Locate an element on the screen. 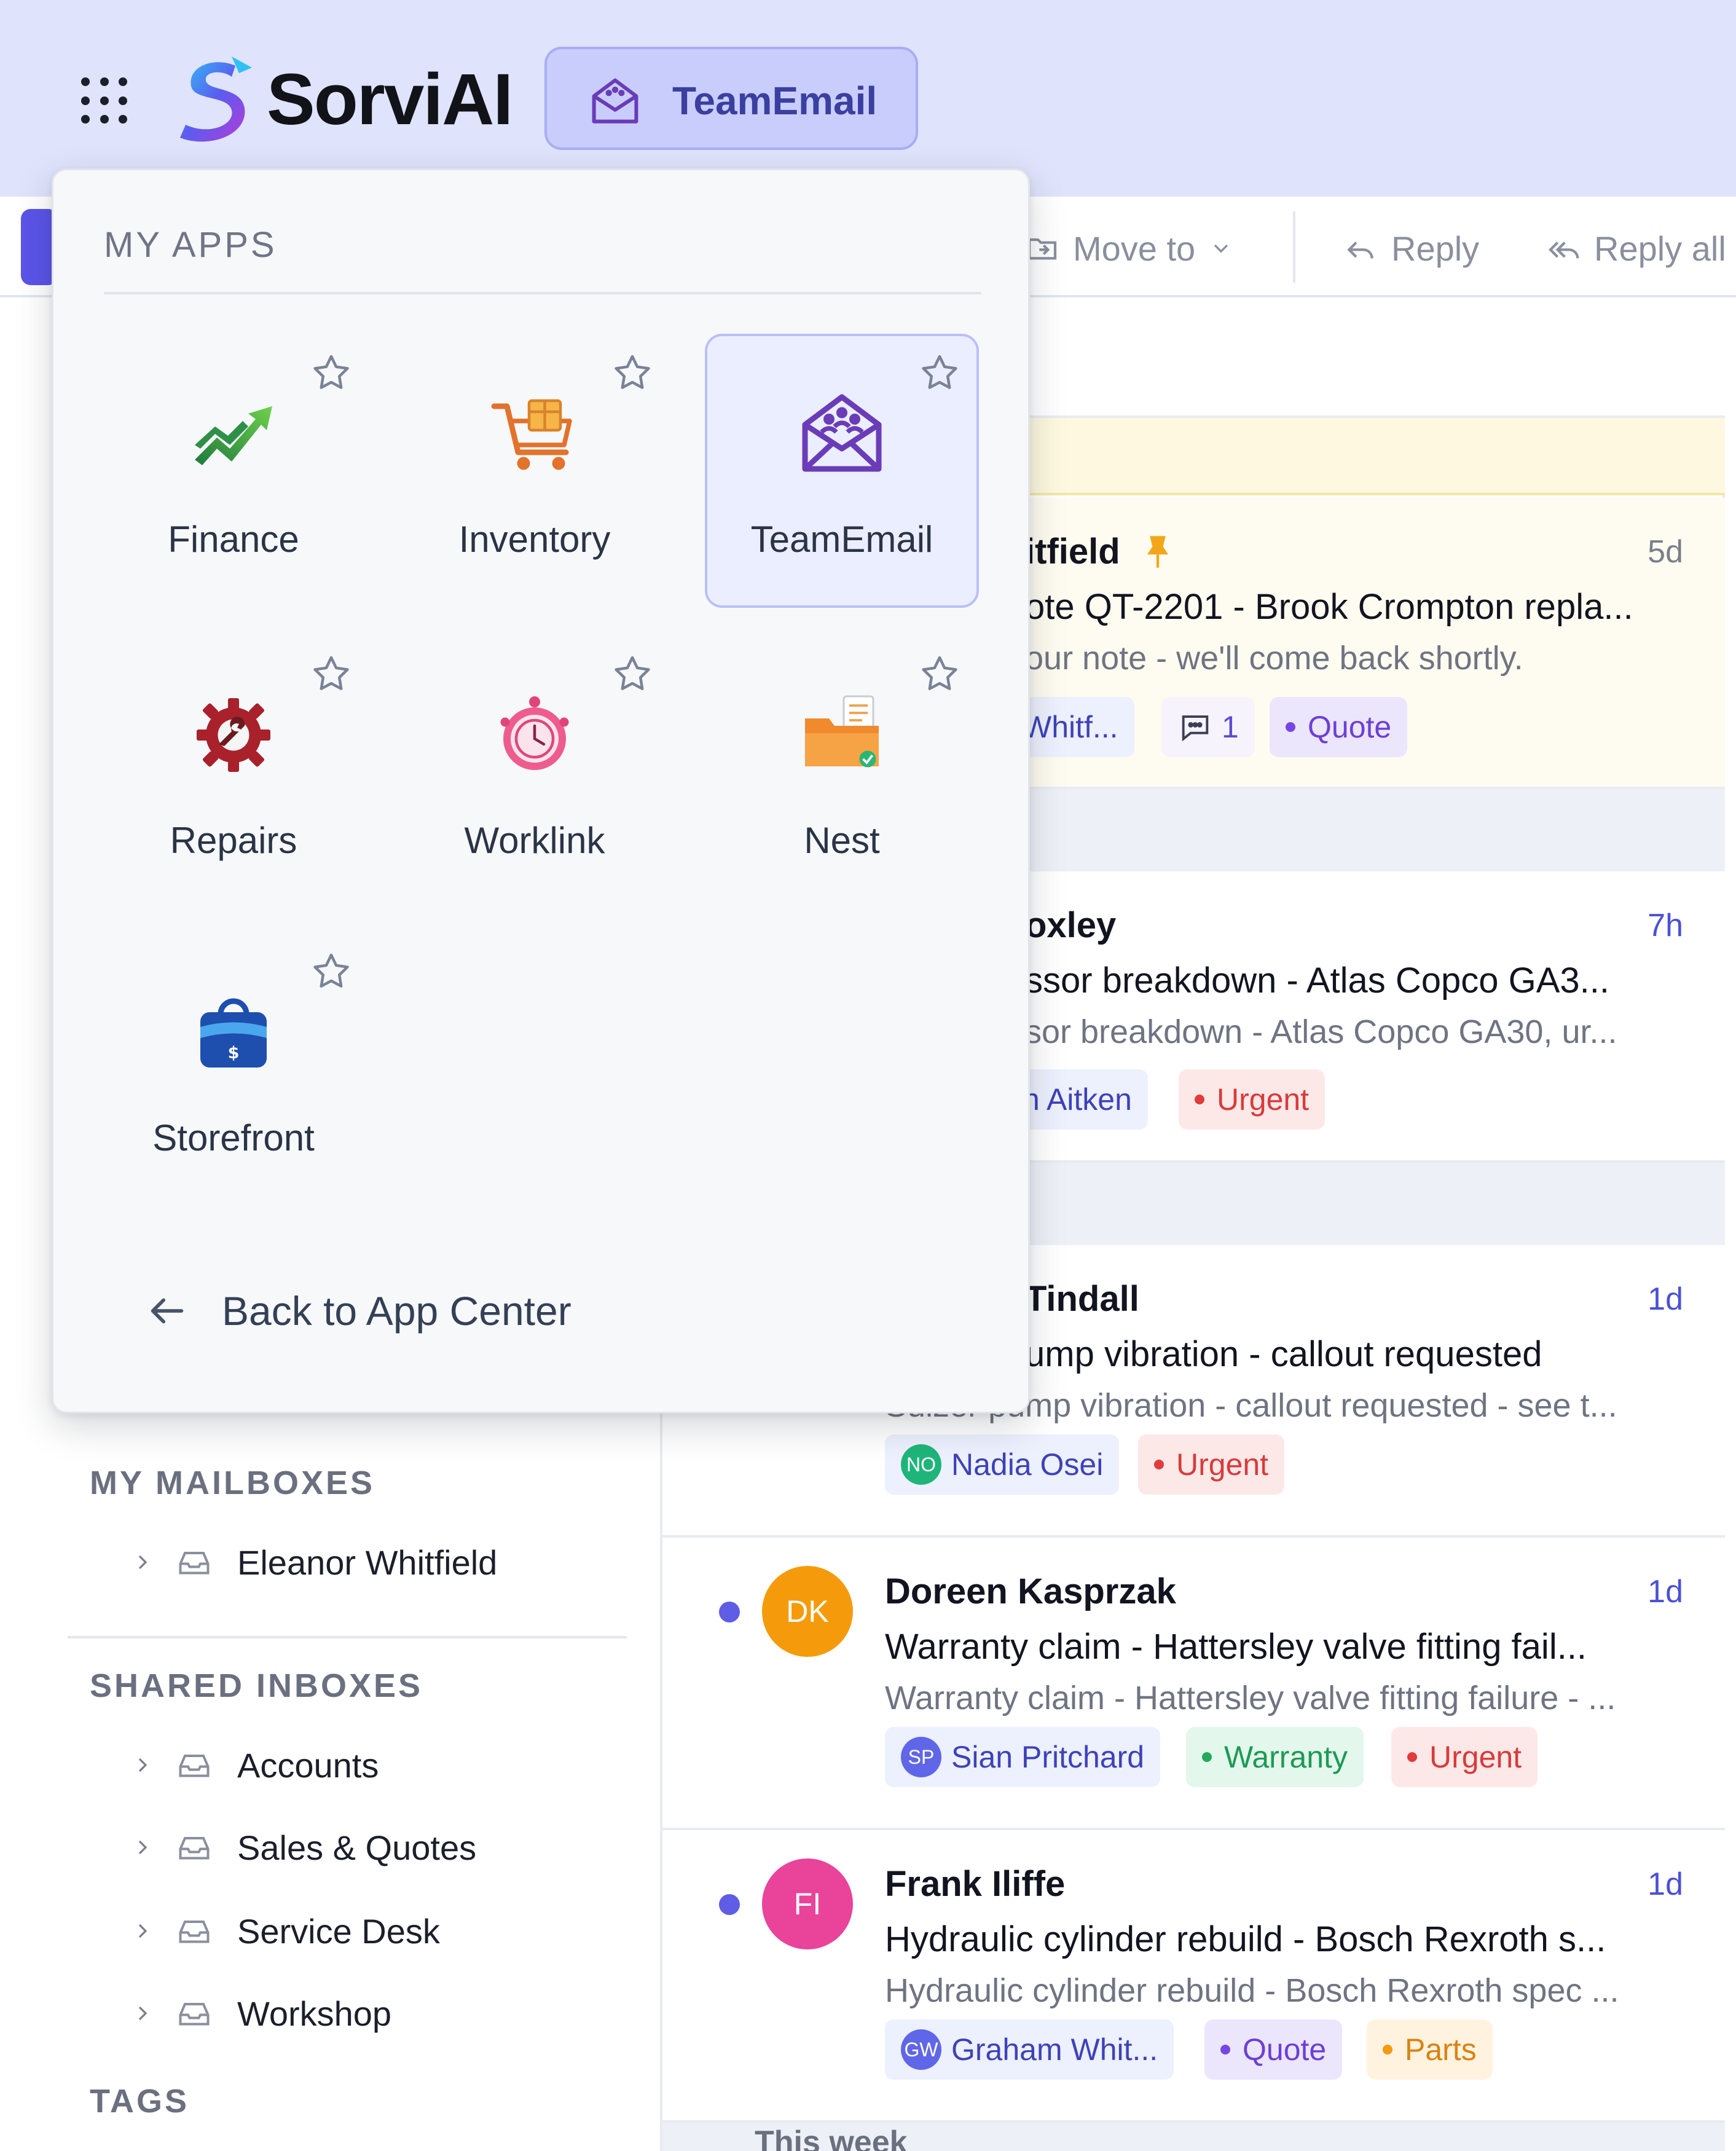 This screenshot has height=2151, width=1736. current-app-label: TeamEmail is located at coordinates (775, 101).